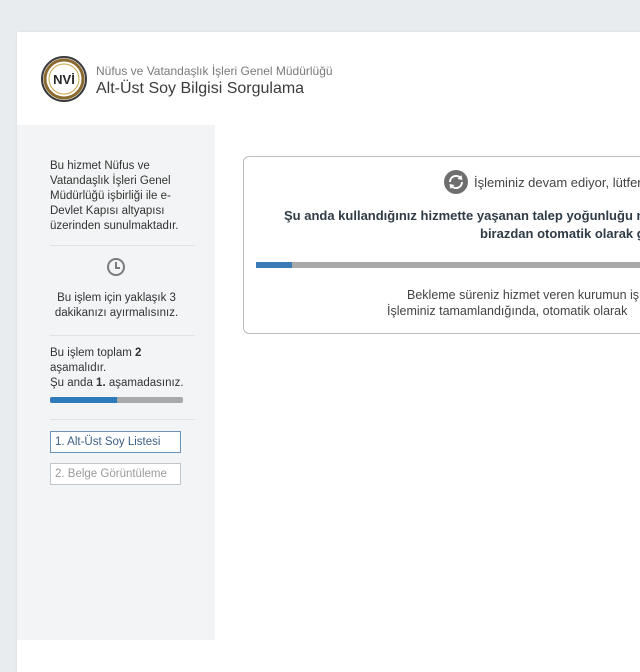 Image resolution: width=640 pixels, height=672 pixels. Describe the element at coordinates (456, 182) in the screenshot. I see `refresh-icon` at that location.